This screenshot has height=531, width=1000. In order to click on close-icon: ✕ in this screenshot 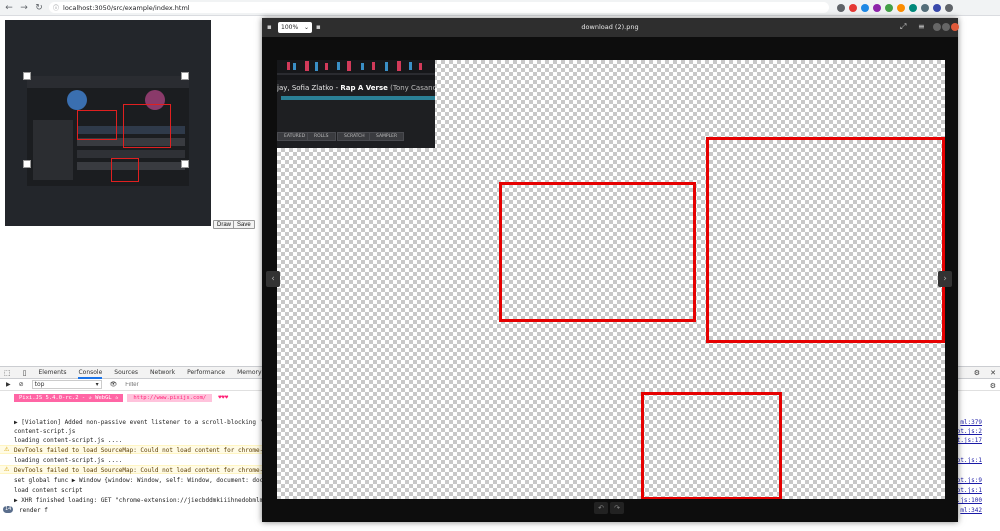, I will do `click(993, 373)`.